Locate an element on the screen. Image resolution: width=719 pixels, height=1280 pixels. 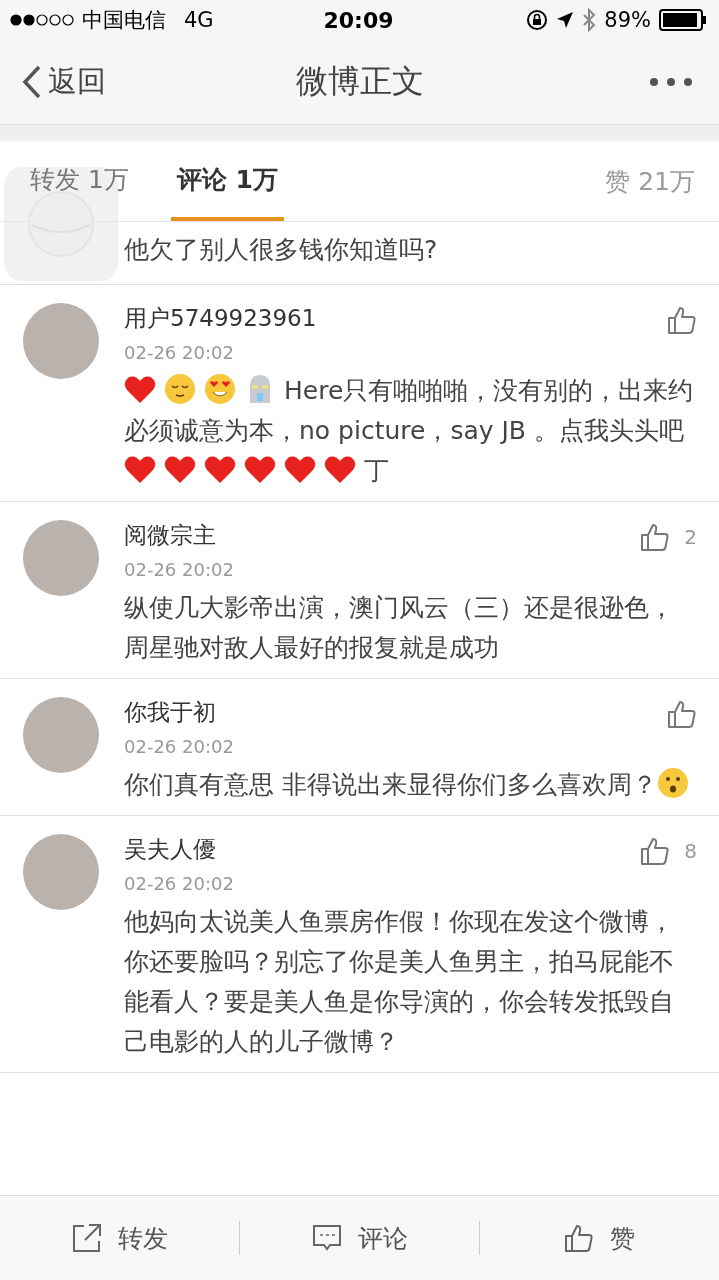
location-arrow-icon is located at coordinates (565, 20).